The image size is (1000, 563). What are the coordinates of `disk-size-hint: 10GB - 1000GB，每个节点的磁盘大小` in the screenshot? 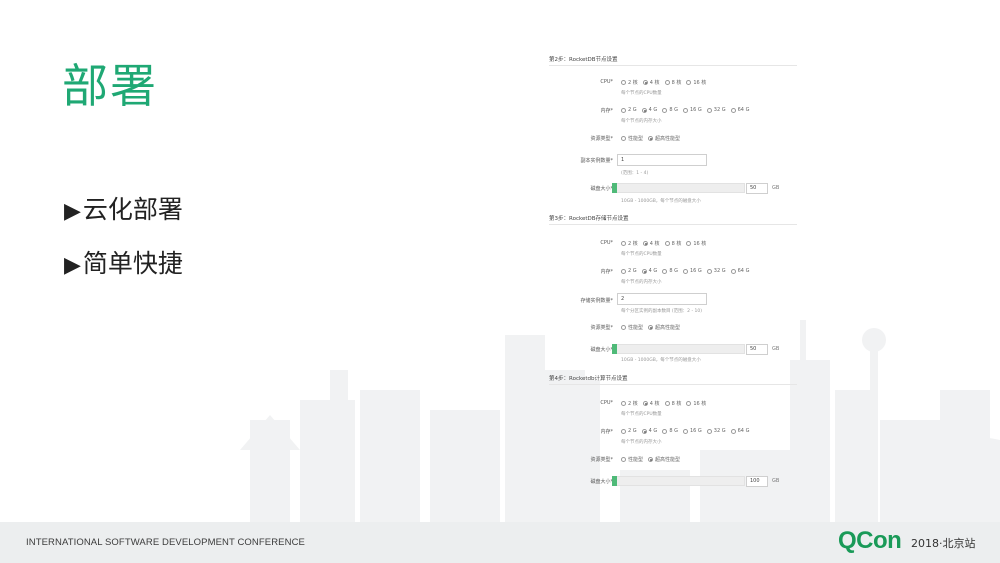 It's located at (661, 360).